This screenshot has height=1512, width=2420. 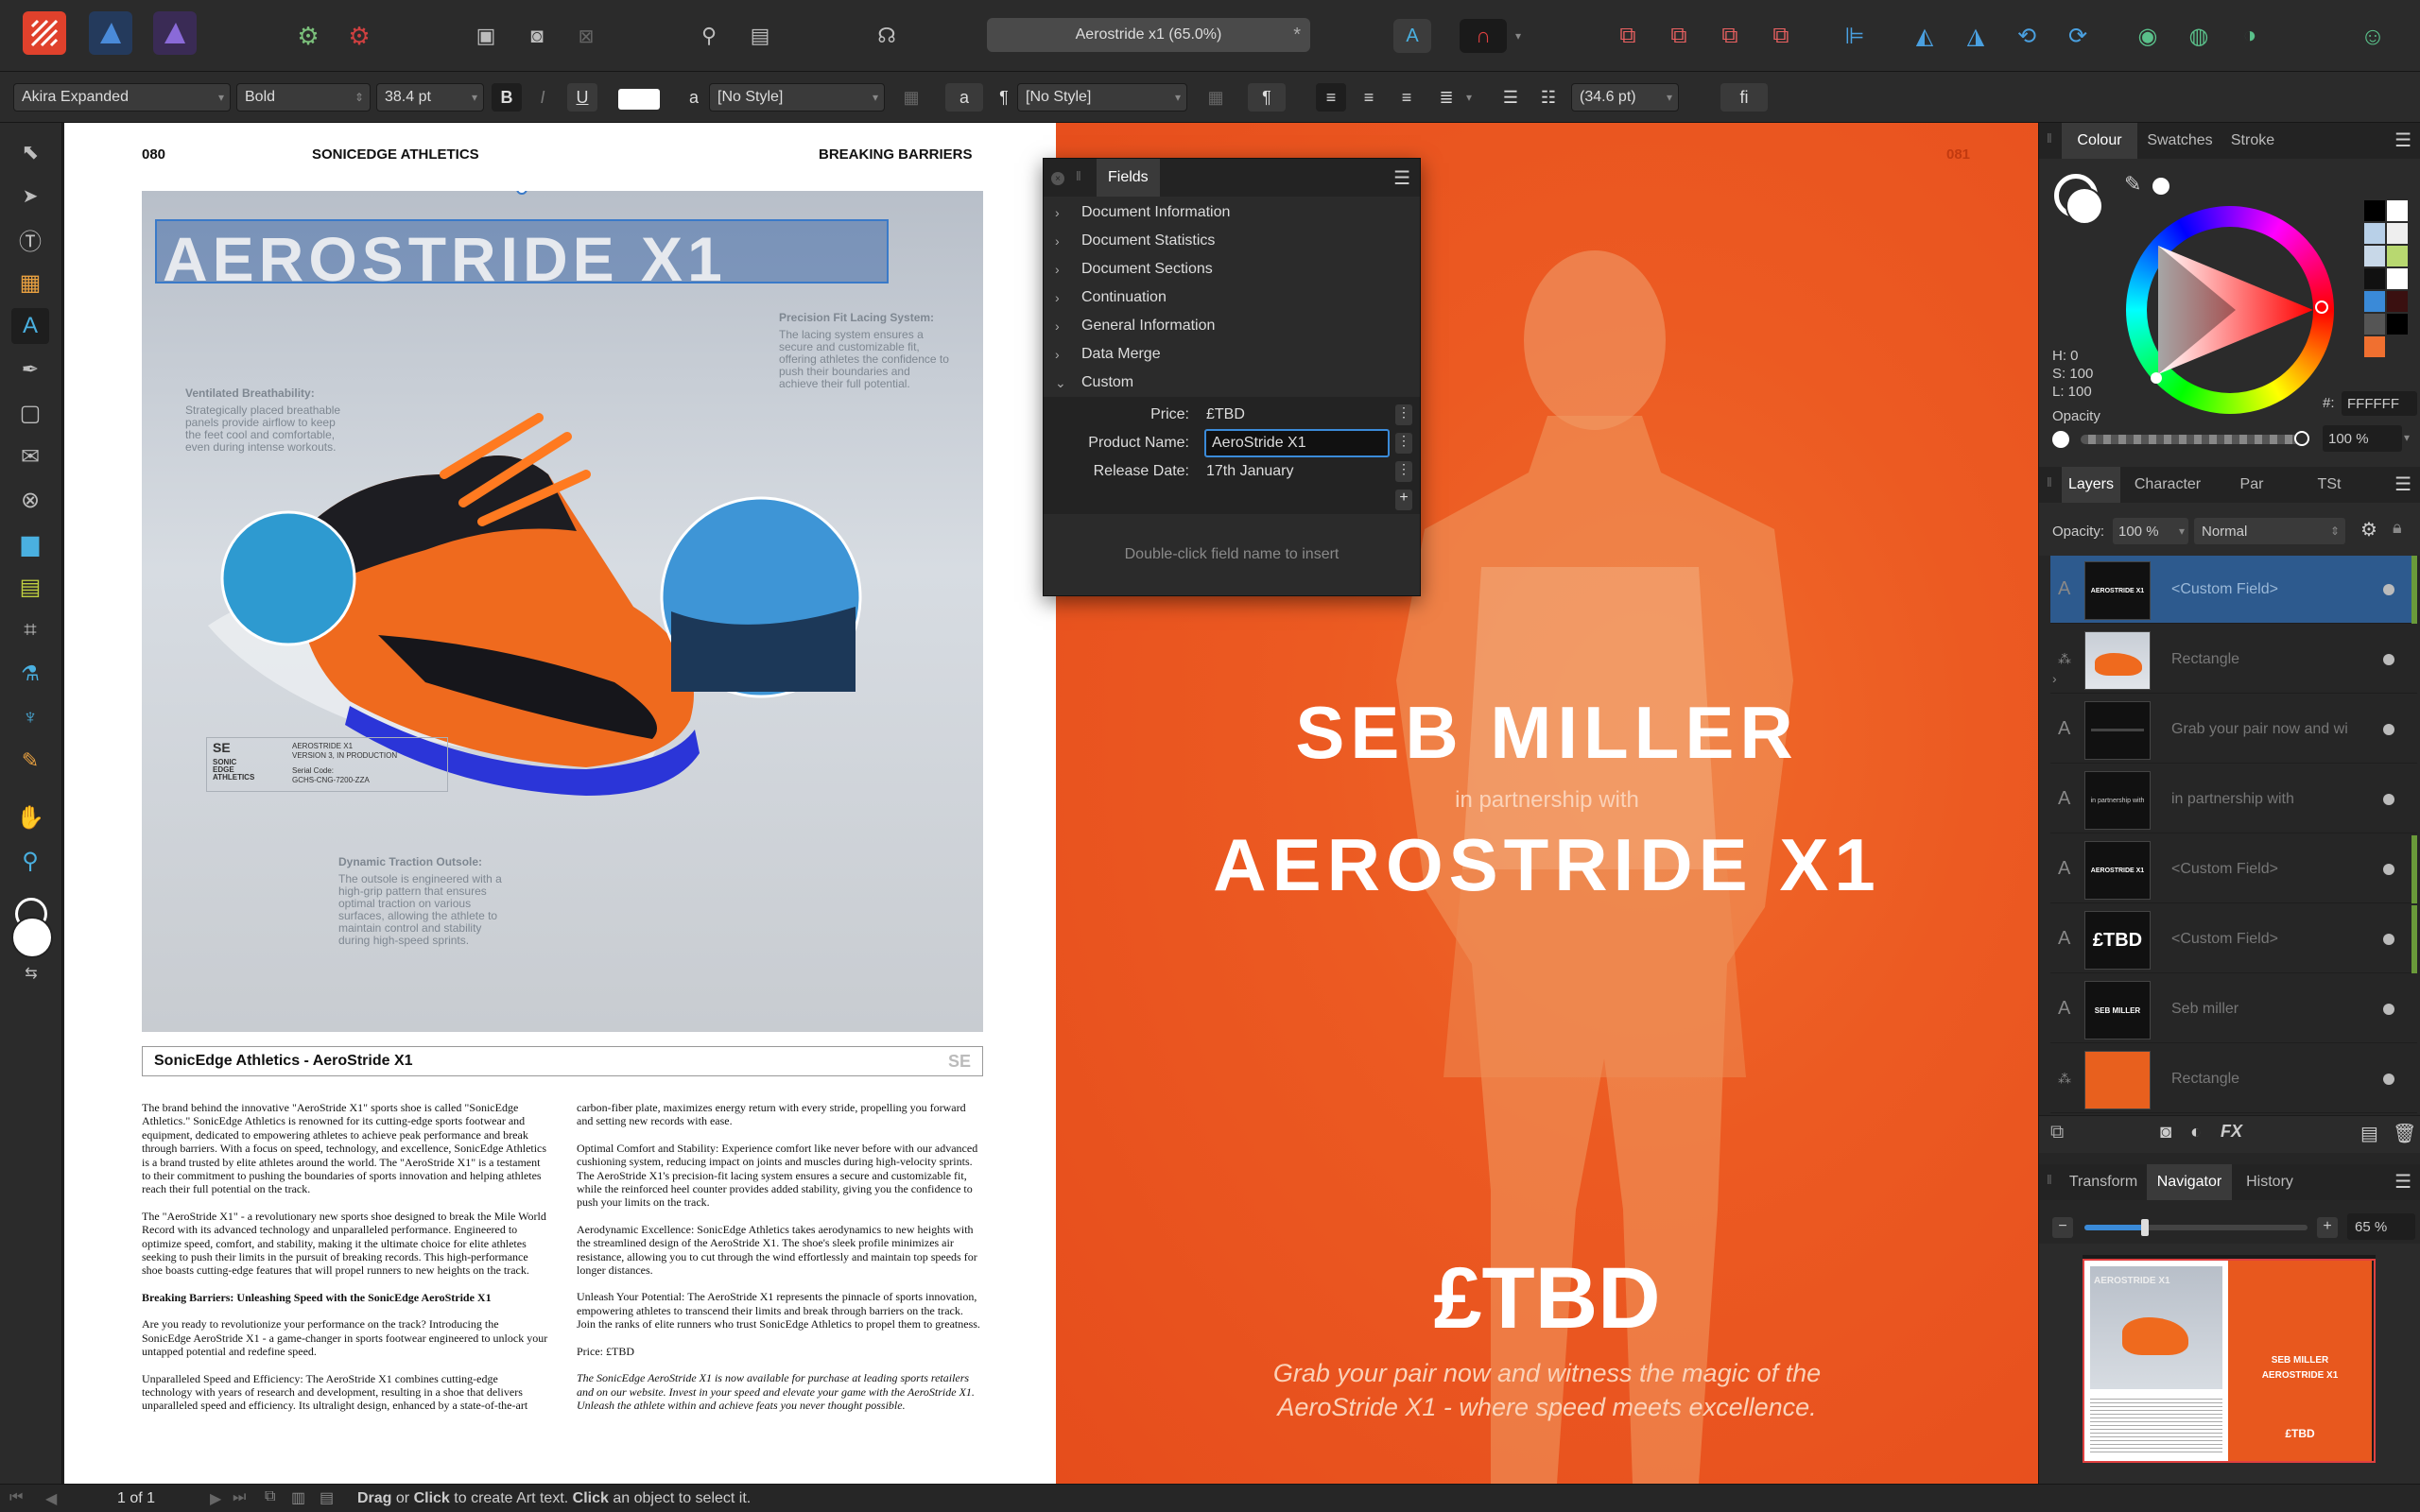 What do you see at coordinates (2233, 730) in the screenshot?
I see `layer-row: A Grab your pair now and wi` at bounding box center [2233, 730].